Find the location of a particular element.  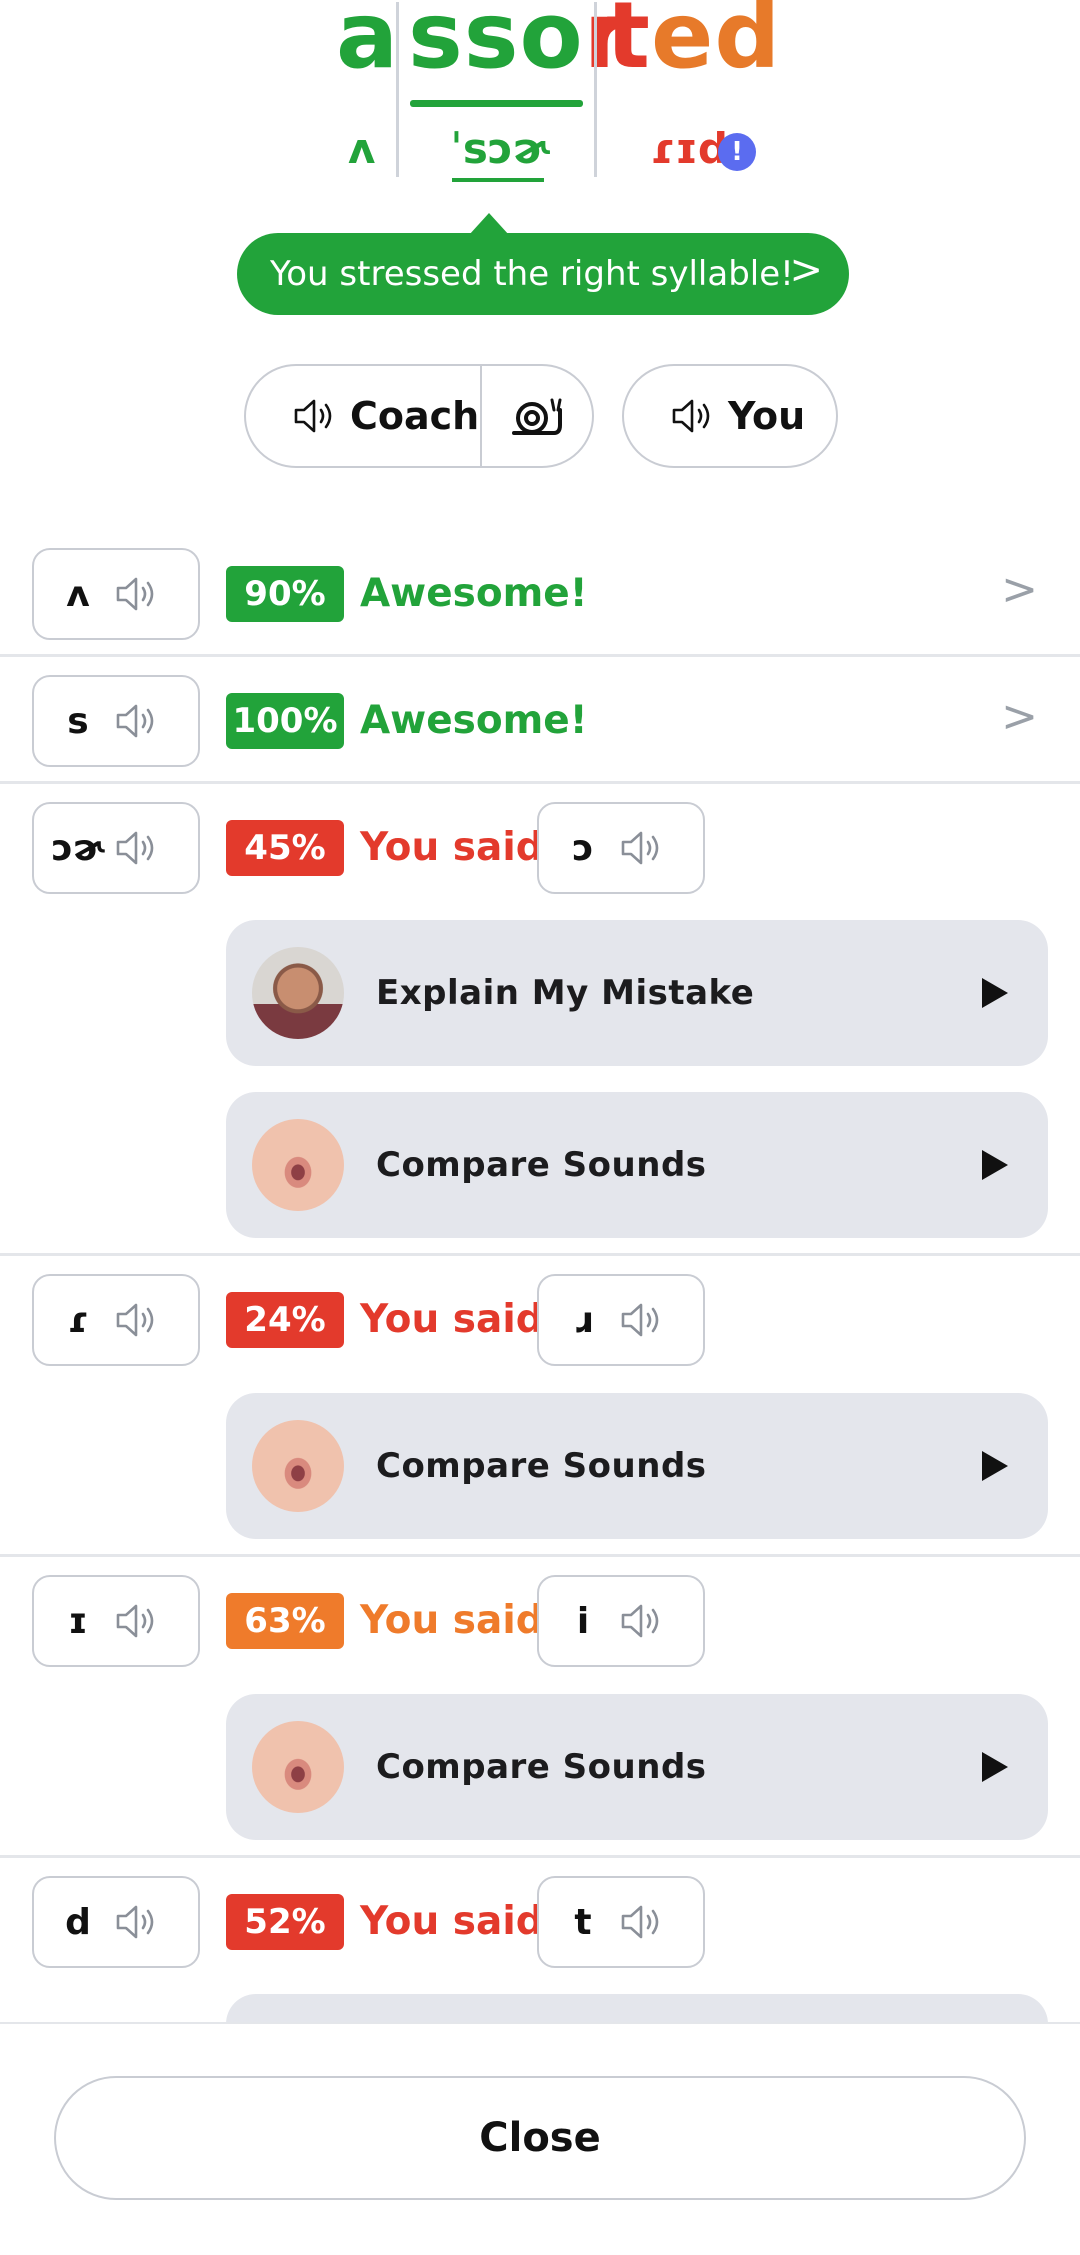

snail-icon is located at coordinates (537, 416).